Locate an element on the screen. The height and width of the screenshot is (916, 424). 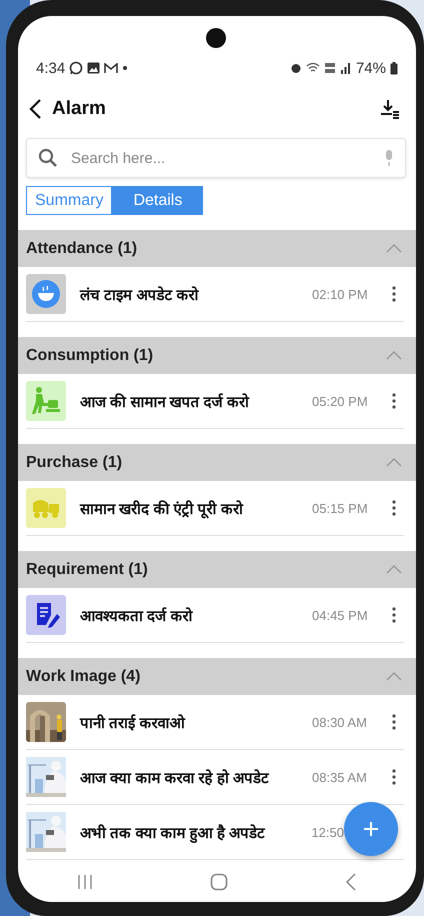
document-pencil-icon is located at coordinates (46, 615).